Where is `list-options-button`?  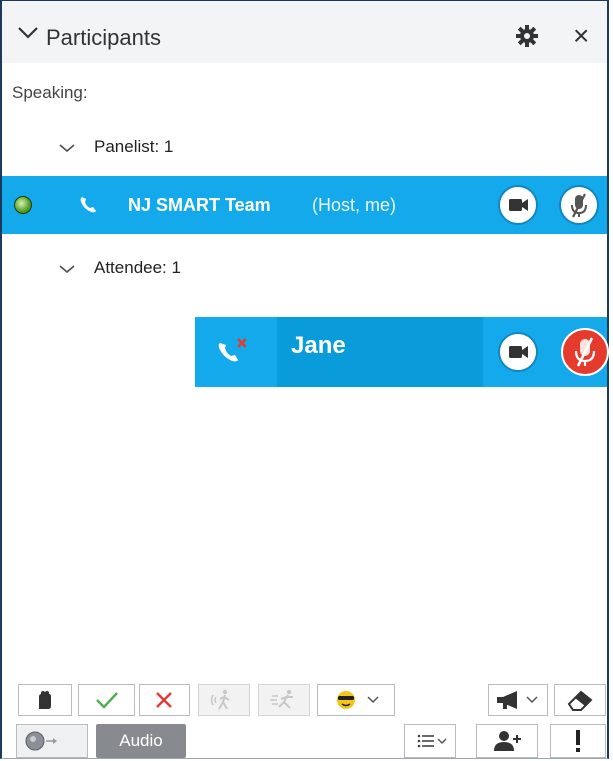
list-options-button is located at coordinates (430, 741).